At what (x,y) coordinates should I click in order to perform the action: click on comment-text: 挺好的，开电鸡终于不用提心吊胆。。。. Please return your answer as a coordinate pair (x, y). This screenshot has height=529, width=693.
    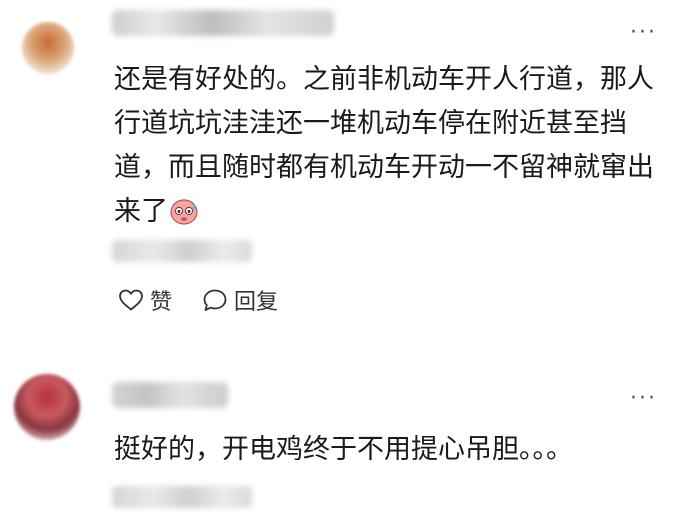
    Looking at the image, I should click on (343, 449).